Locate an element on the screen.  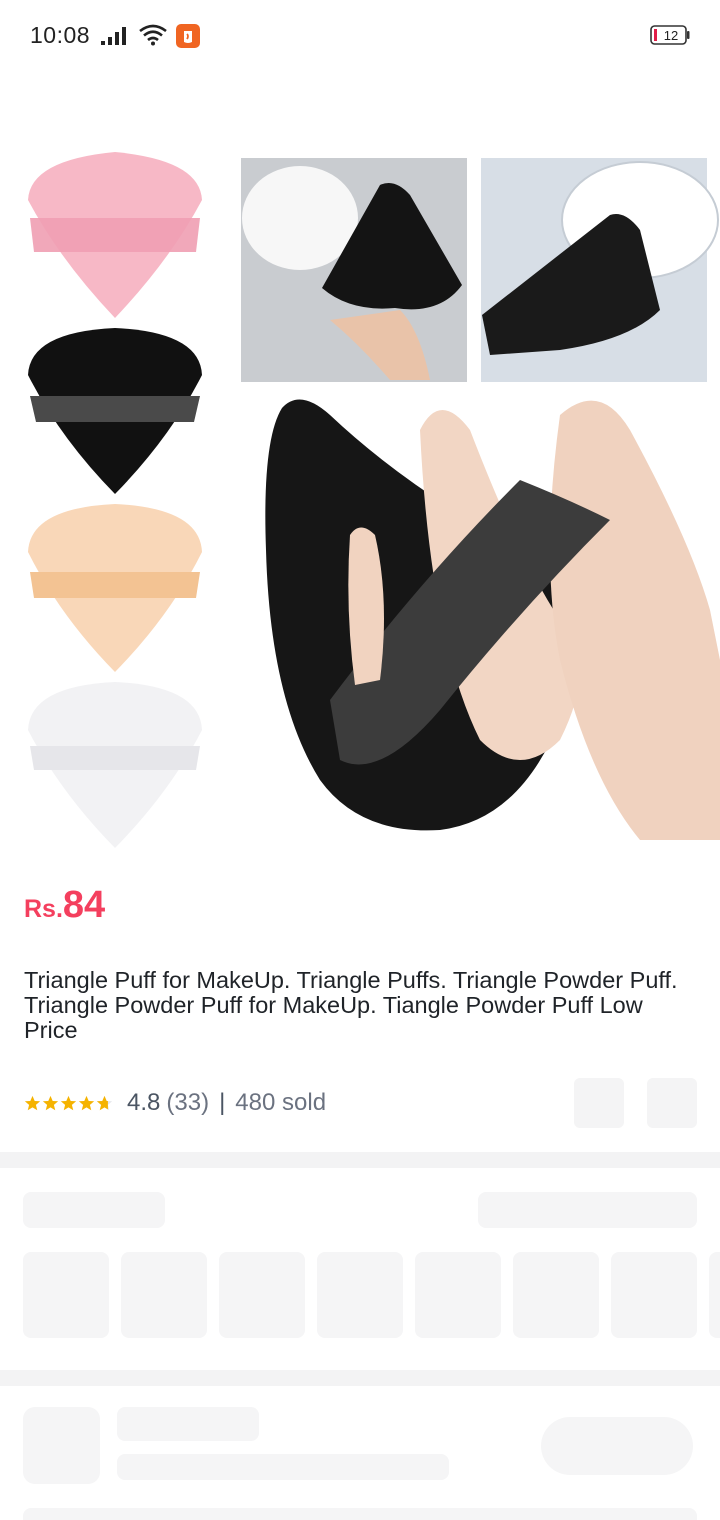
battery-level: 12 is located at coordinates (671, 35).